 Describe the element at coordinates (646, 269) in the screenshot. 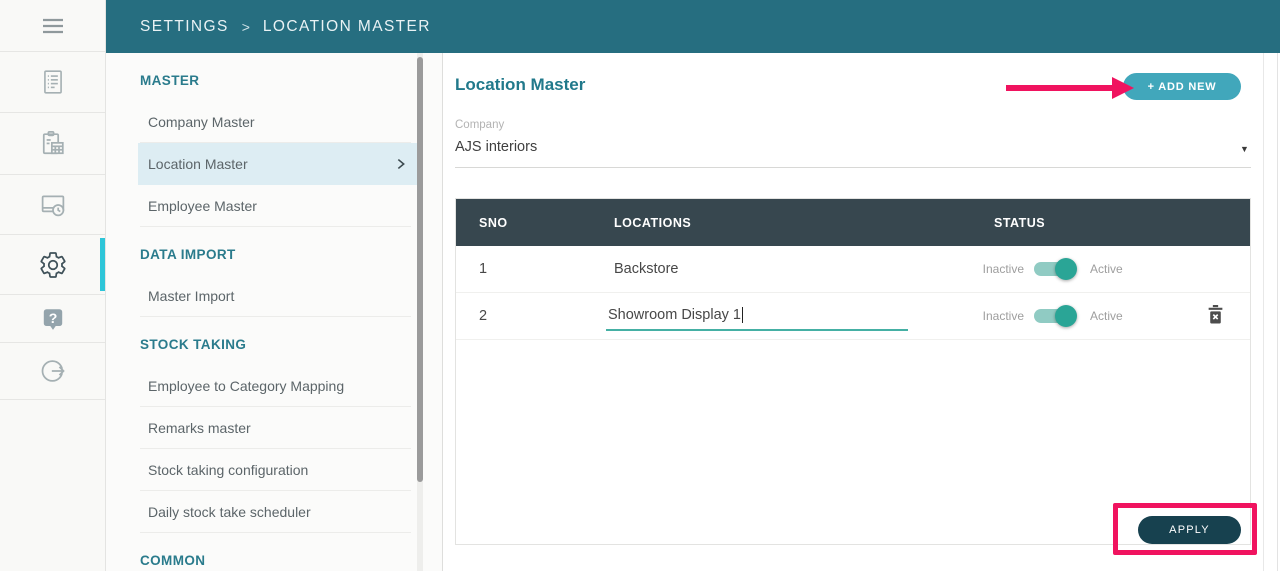

I see `cell-location: Backstore` at that location.